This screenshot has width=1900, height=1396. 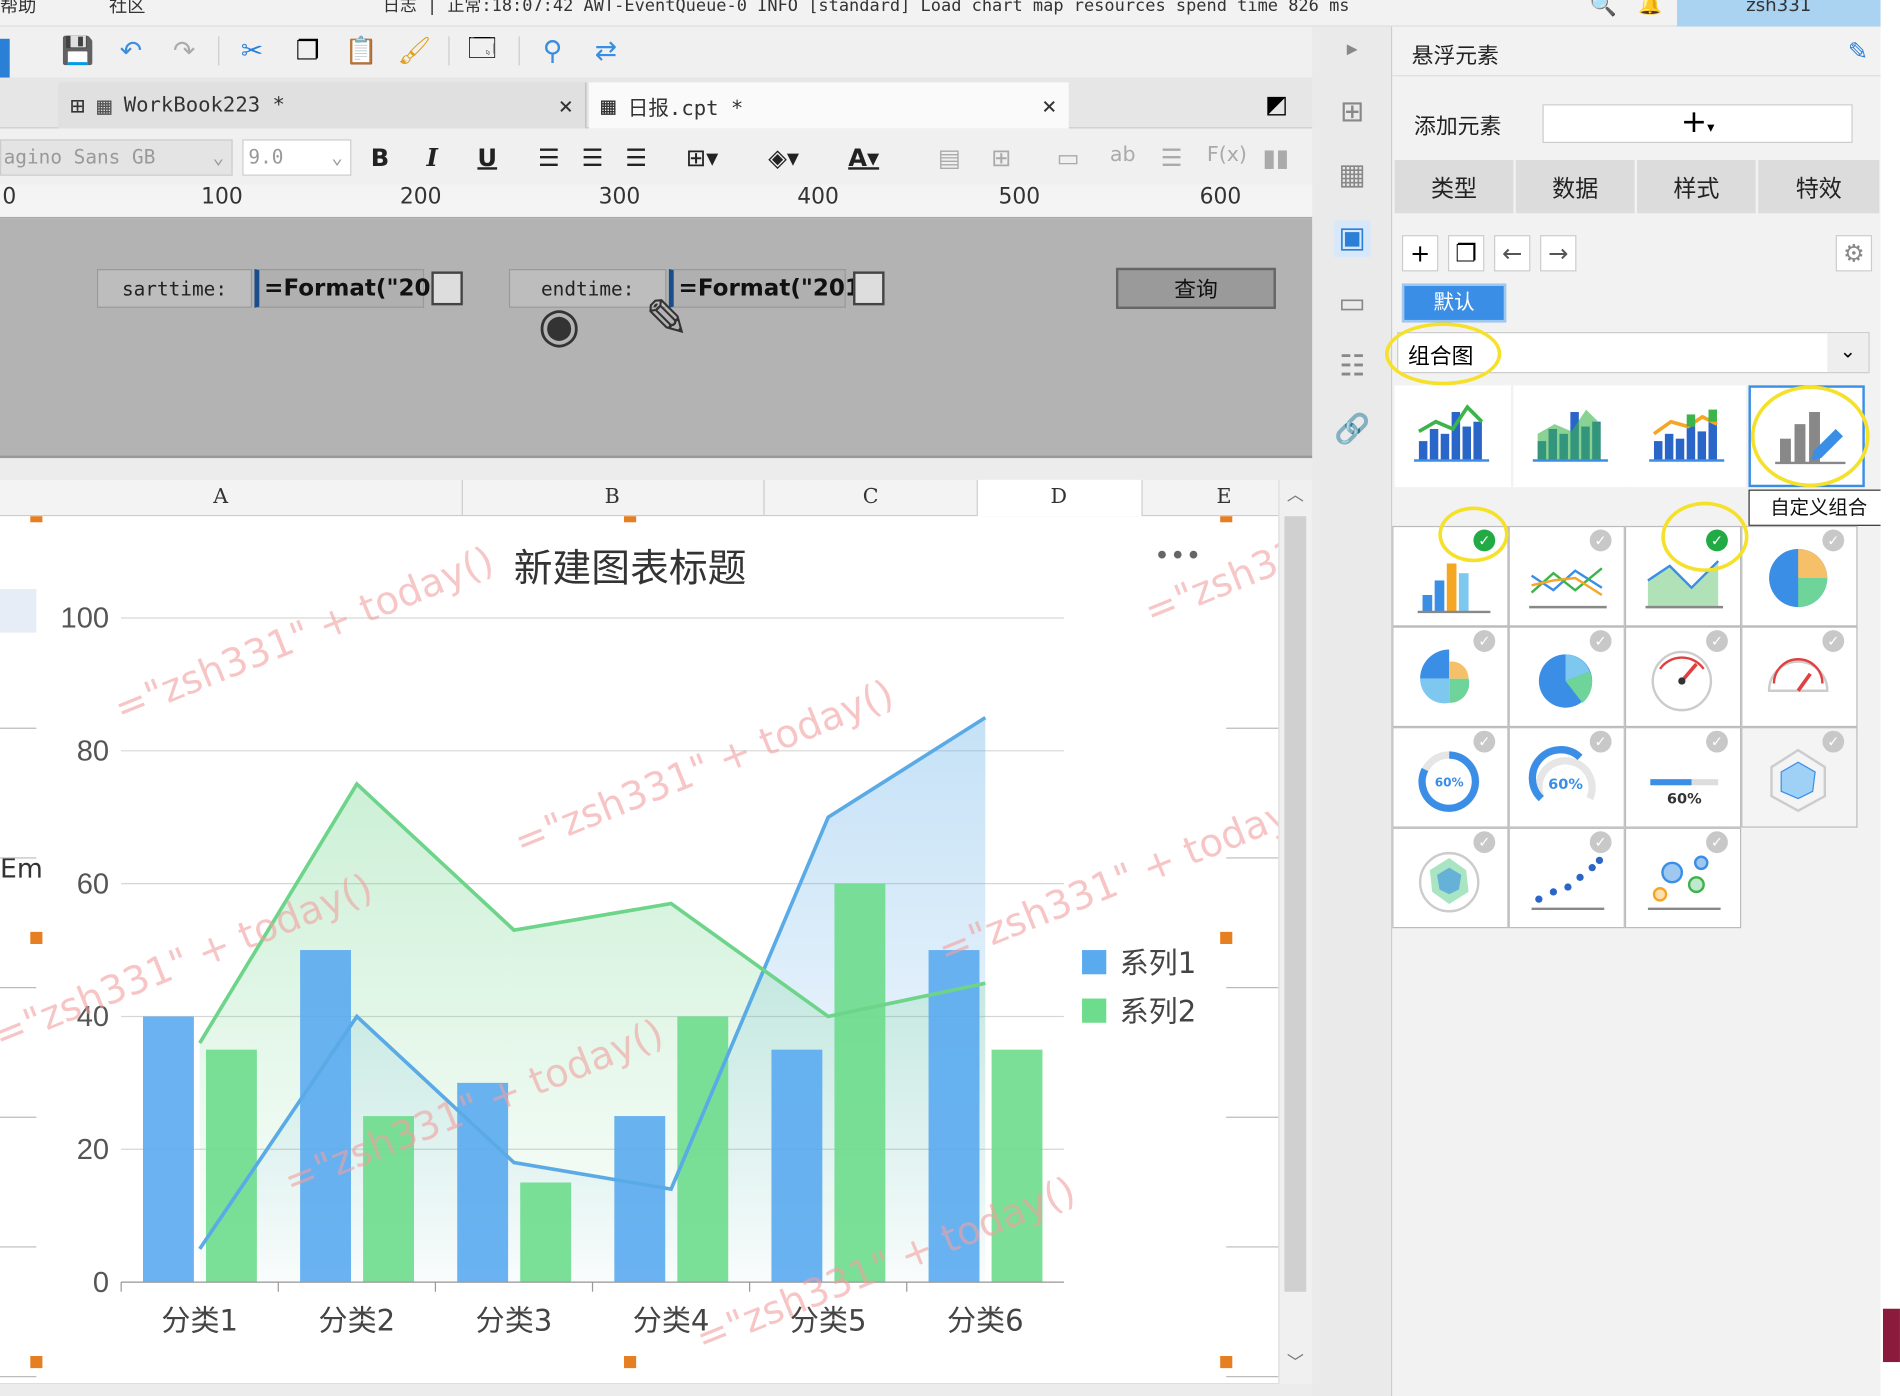 I want to click on tab-menu-icon: ◩, so click(x=1276, y=104).